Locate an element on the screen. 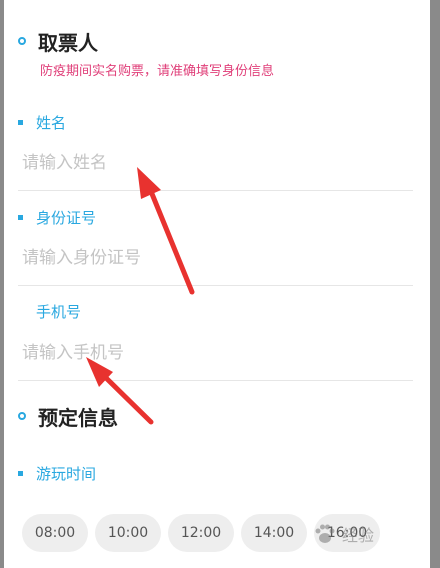 Image resolution: width=440 pixels, height=568 pixels. id-number-label-text: 身份证号 is located at coordinates (66, 217).